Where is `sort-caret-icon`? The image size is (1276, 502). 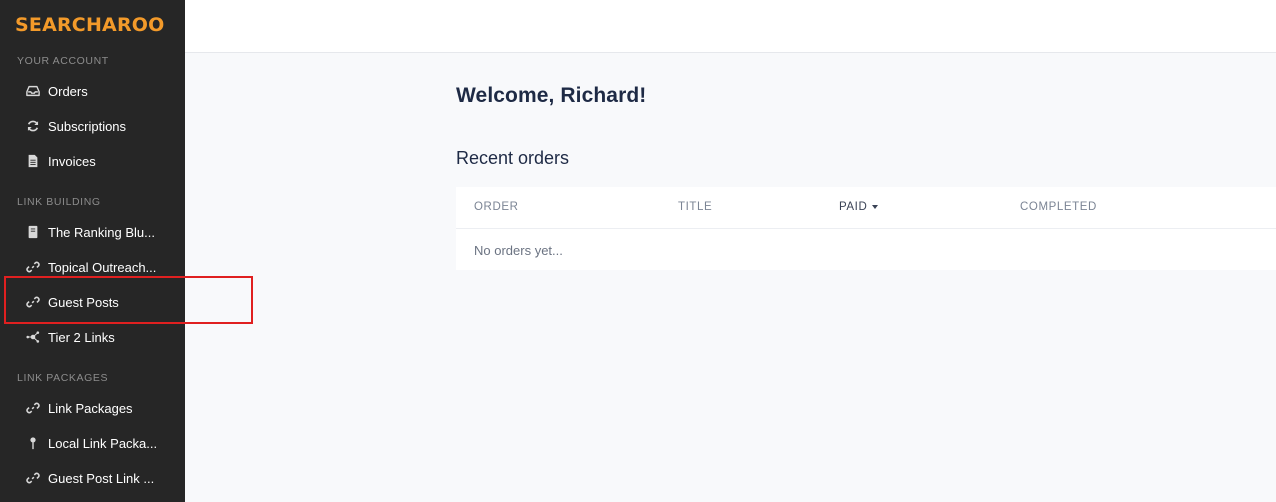
sort-caret-icon is located at coordinates (875, 206).